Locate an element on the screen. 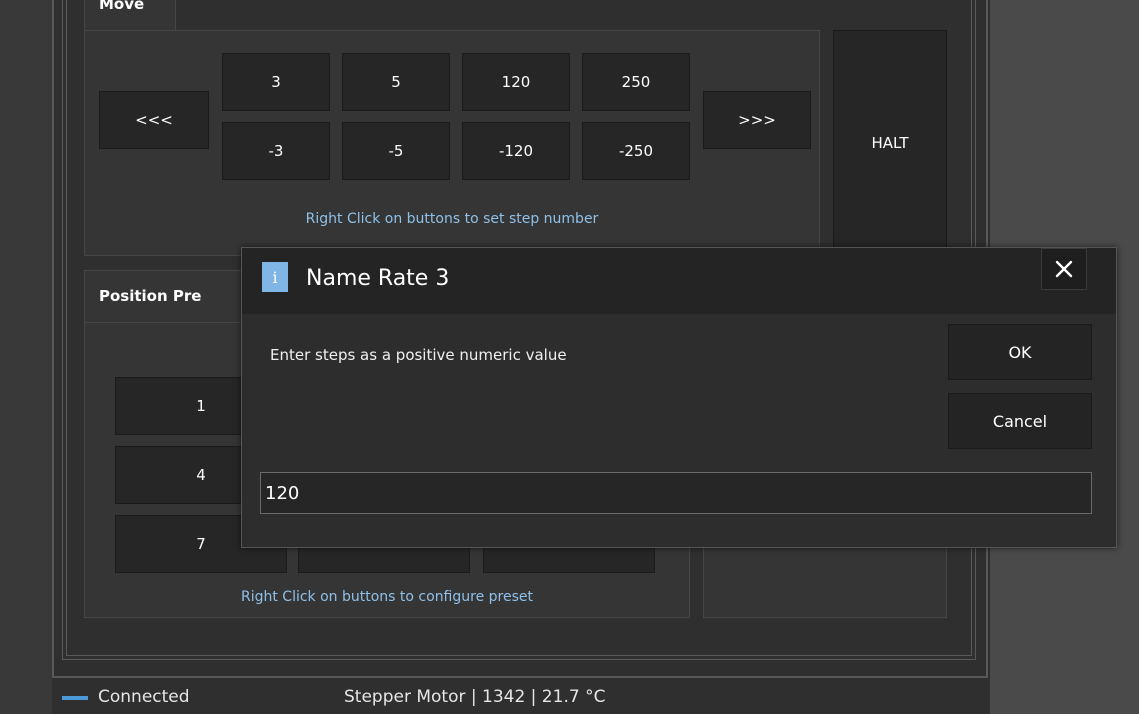 This screenshot has width=1139, height=714. move-title-text: Move is located at coordinates (122, 6).